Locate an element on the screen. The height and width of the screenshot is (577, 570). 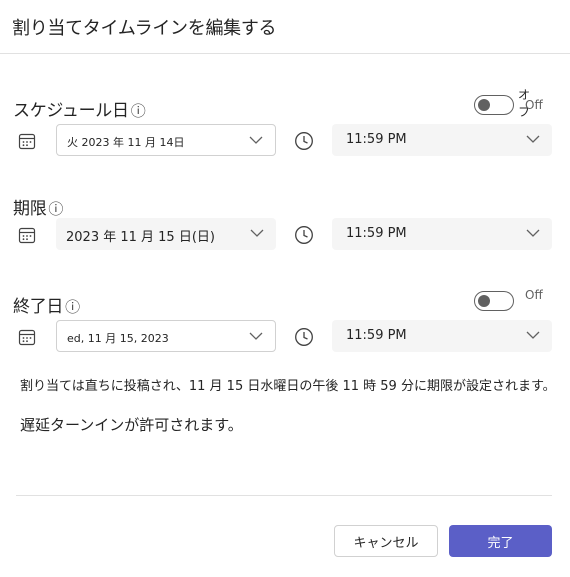
close-date-picker: ed, 11 月 15, 2023 is located at coordinates (166, 336).